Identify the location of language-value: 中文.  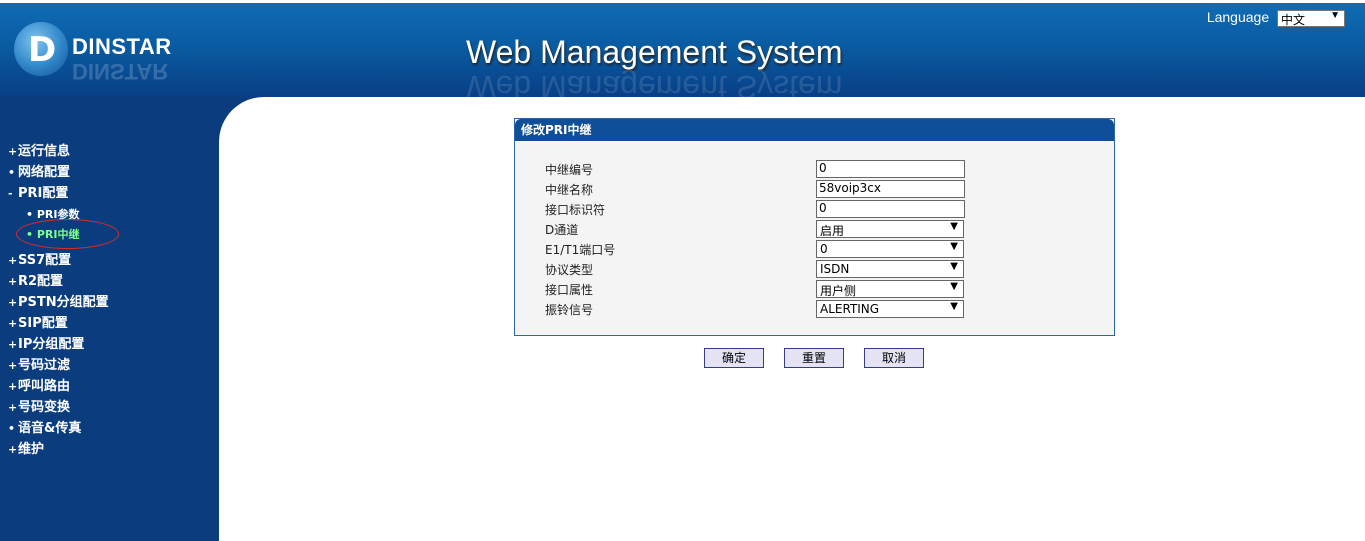
(1293, 19).